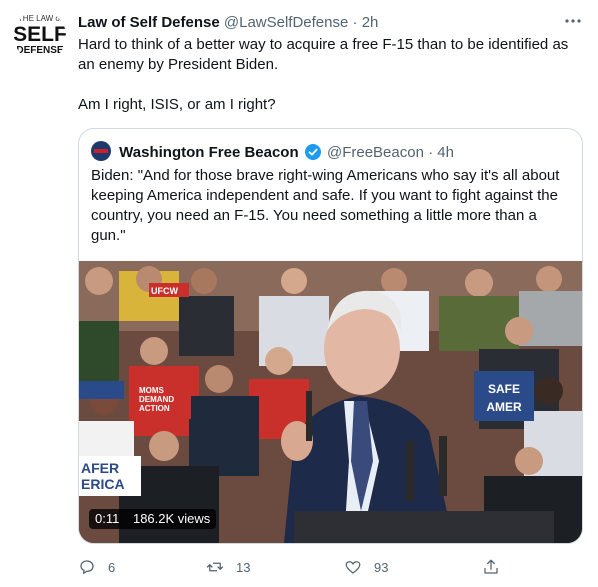 The width and height of the screenshot is (598, 587). I want to click on share-icon, so click(491, 566).